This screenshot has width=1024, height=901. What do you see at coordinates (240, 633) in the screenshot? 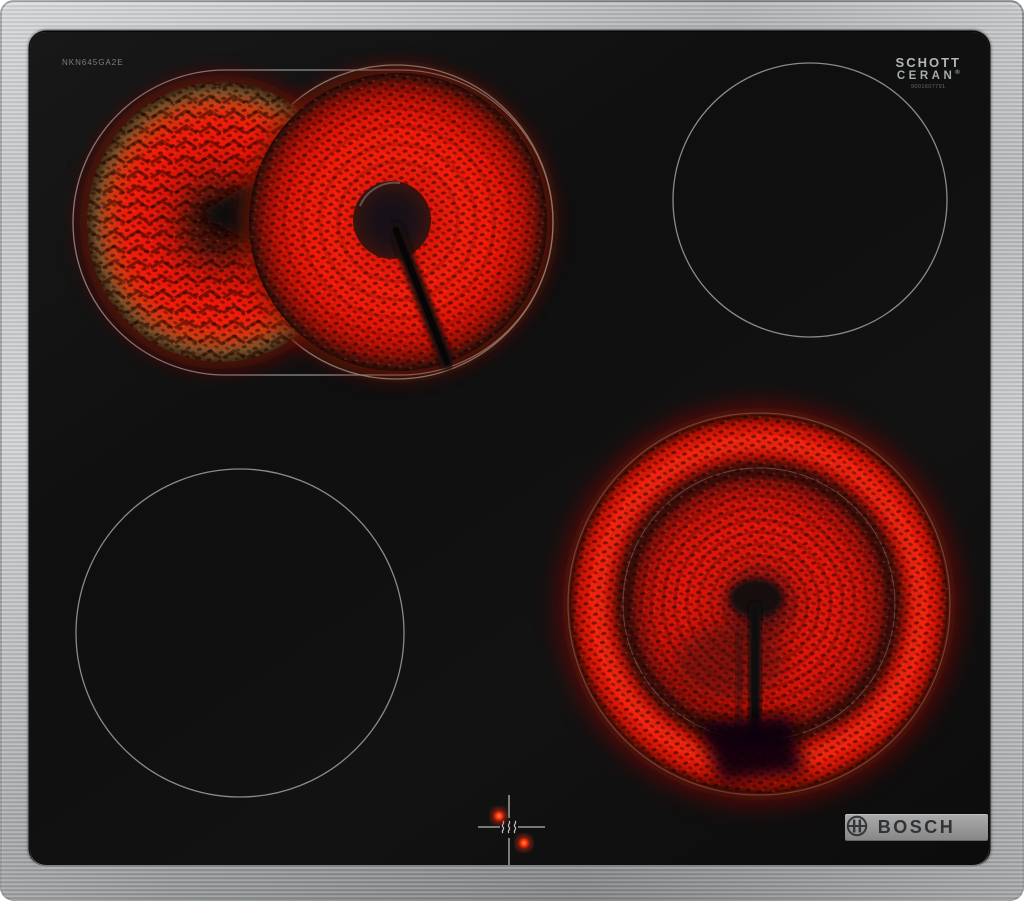
I see `zone-front-left-outline` at bounding box center [240, 633].